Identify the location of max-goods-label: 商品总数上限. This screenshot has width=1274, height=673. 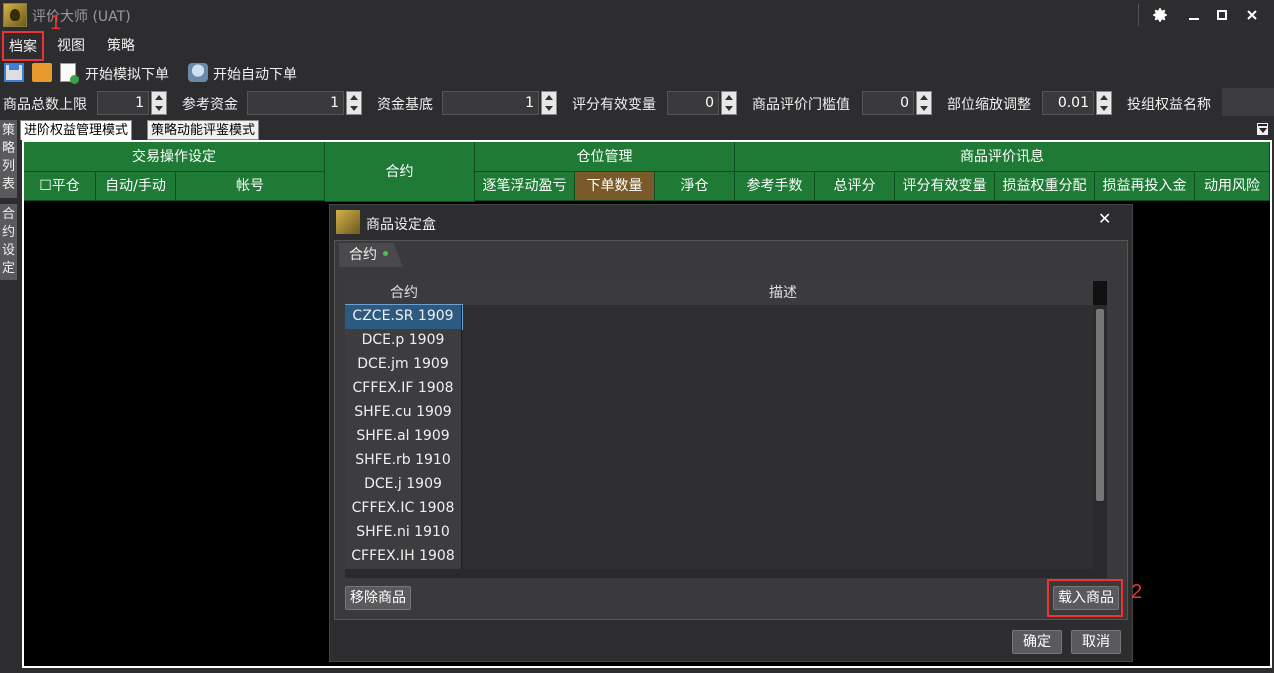
(45, 105).